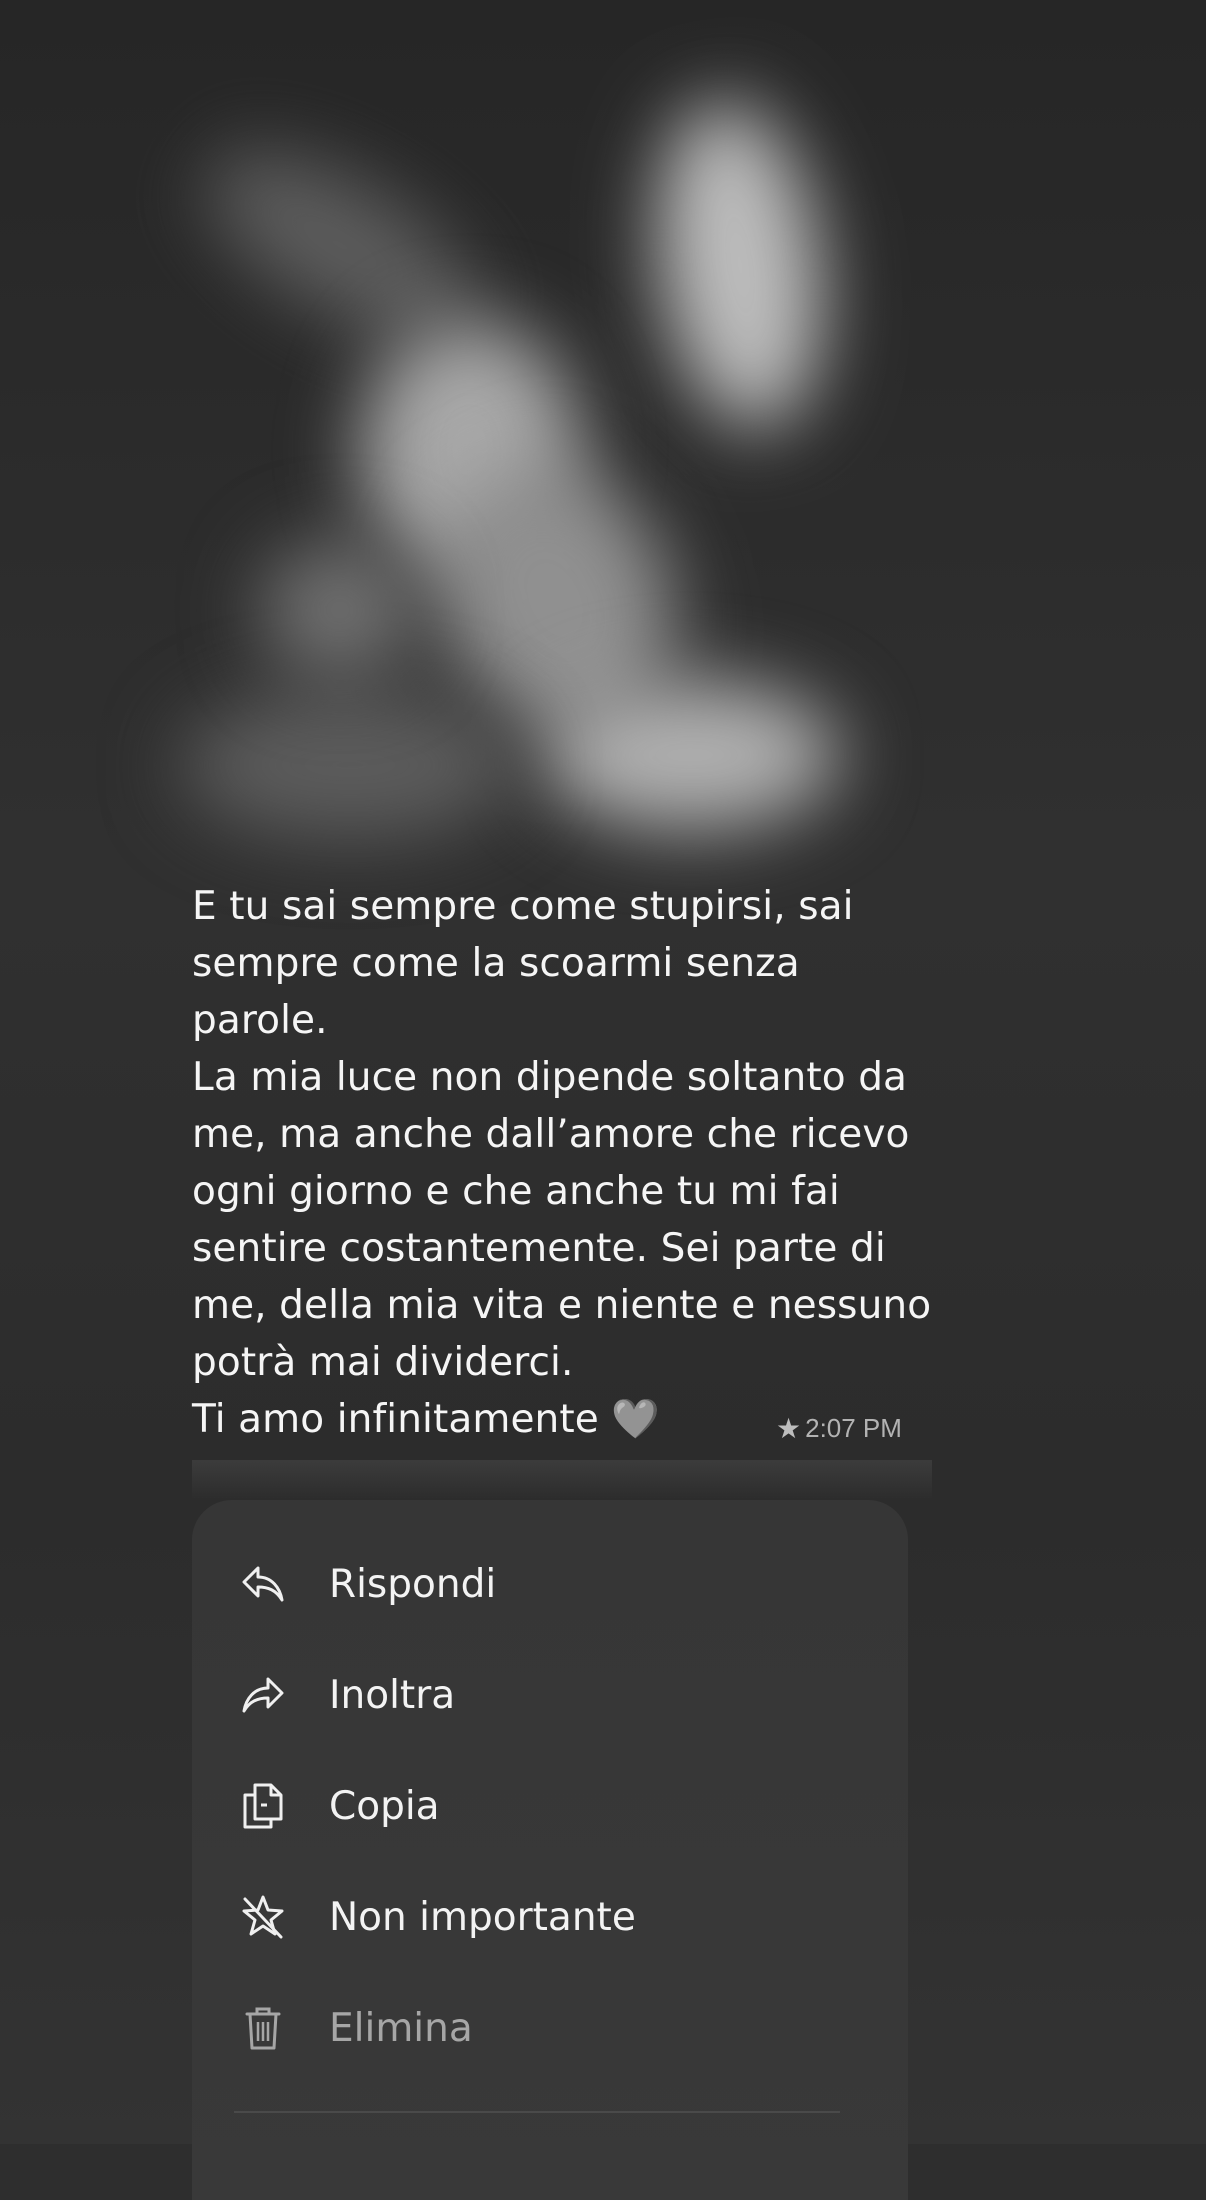 The image size is (1206, 2200). I want to click on message-time: 2:07 PM, so click(853, 1428).